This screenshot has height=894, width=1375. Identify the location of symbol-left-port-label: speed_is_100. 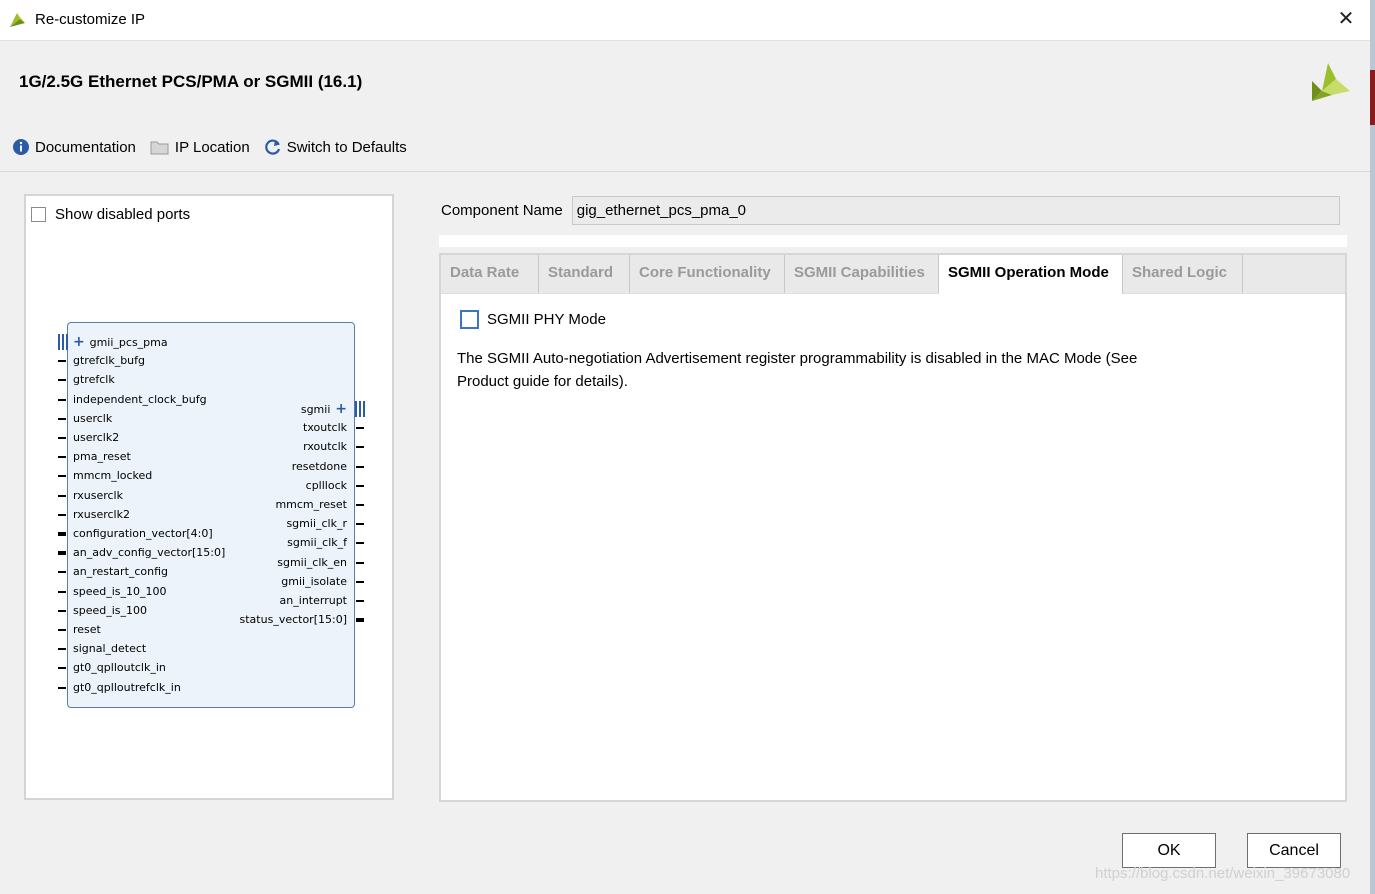
(110, 610).